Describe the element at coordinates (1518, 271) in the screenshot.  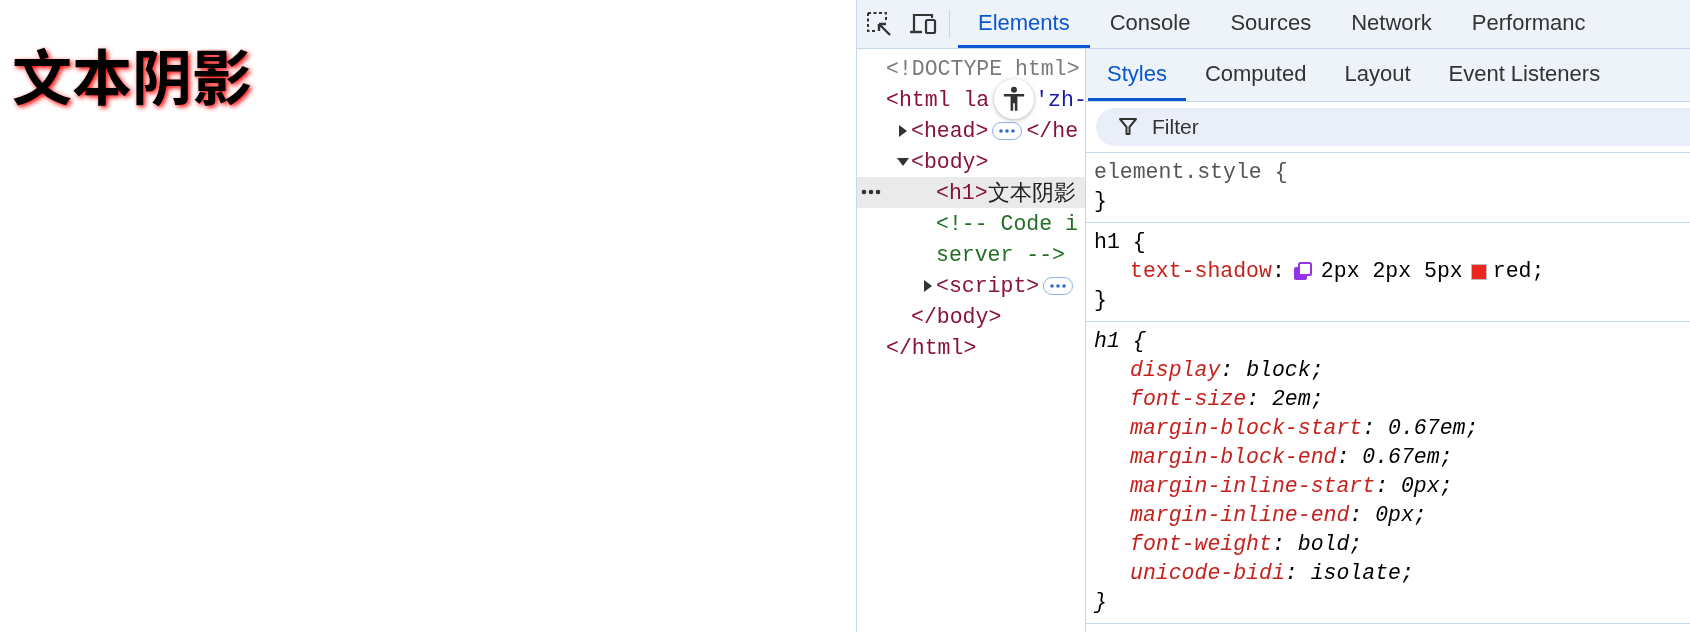
I see `property-value: red;` at that location.